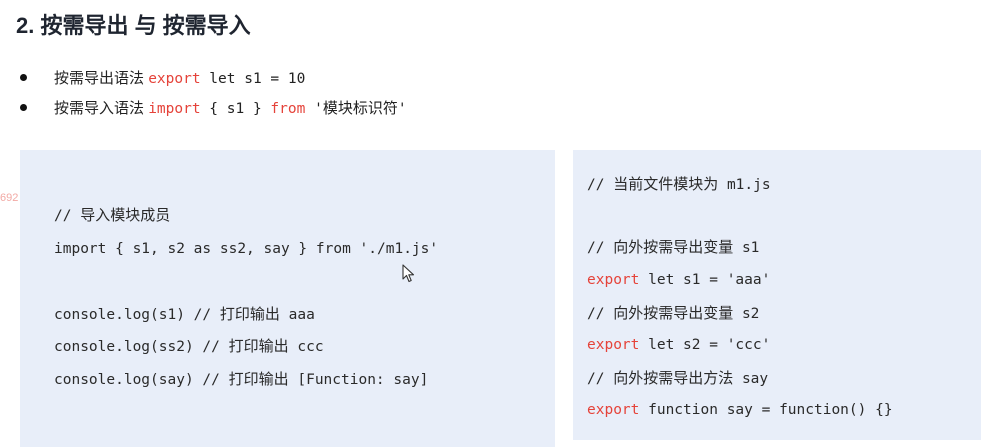  Describe the element at coordinates (288, 109) in the screenshot. I see `code-keyword: from` at that location.